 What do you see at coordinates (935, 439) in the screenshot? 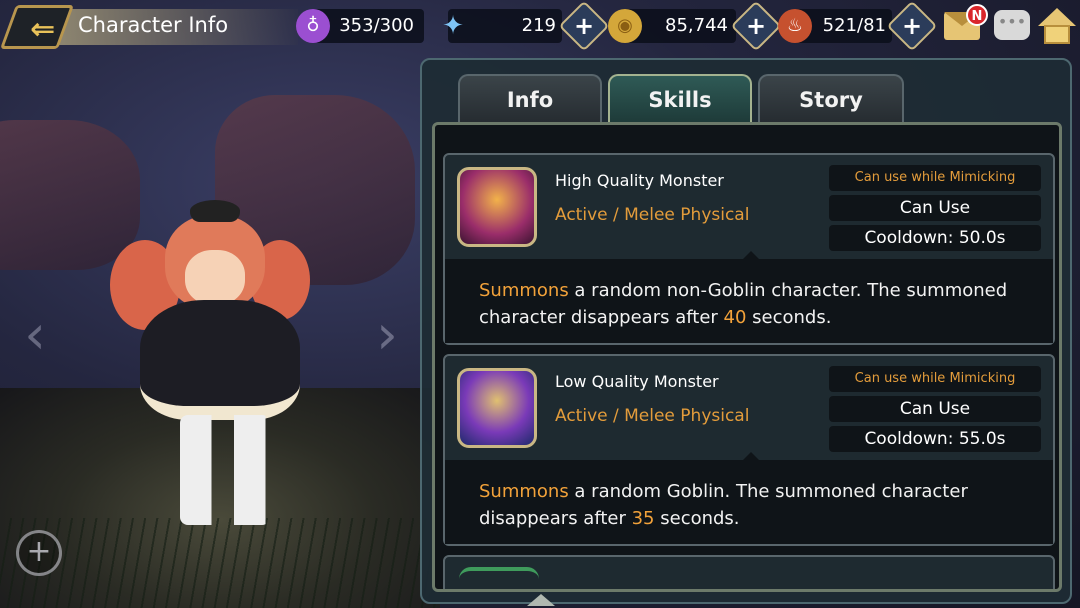
I see `cooldown-label: Cooldown: 55.0s` at bounding box center [935, 439].